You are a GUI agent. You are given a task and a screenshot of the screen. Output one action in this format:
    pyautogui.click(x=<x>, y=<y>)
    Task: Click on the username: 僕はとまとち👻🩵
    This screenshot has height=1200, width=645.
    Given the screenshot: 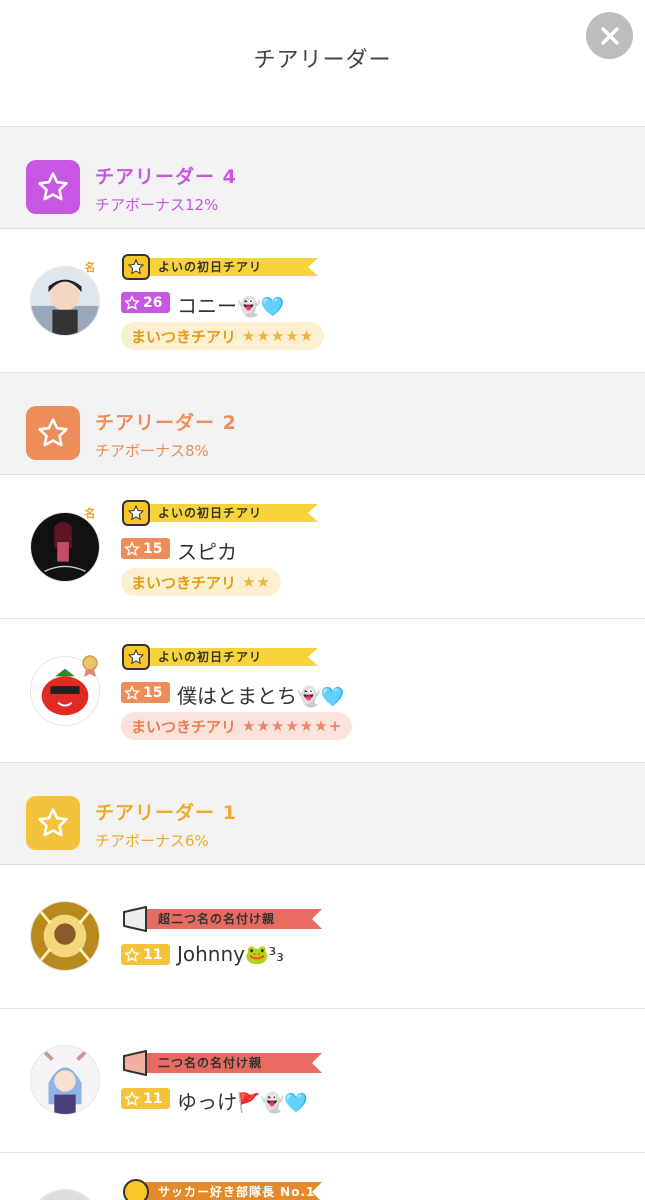 What is the action you would take?
    pyautogui.click(x=260, y=694)
    